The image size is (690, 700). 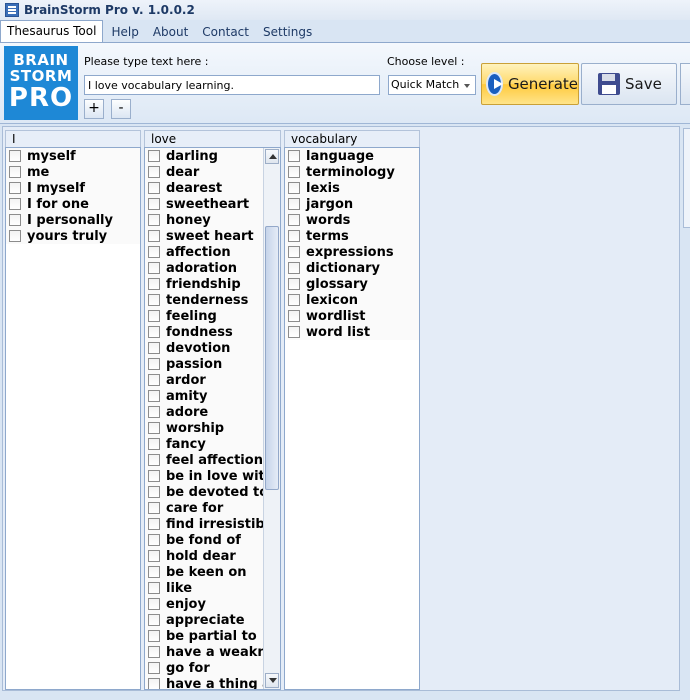 I want to click on scrollbar-thumb, so click(x=272, y=358).